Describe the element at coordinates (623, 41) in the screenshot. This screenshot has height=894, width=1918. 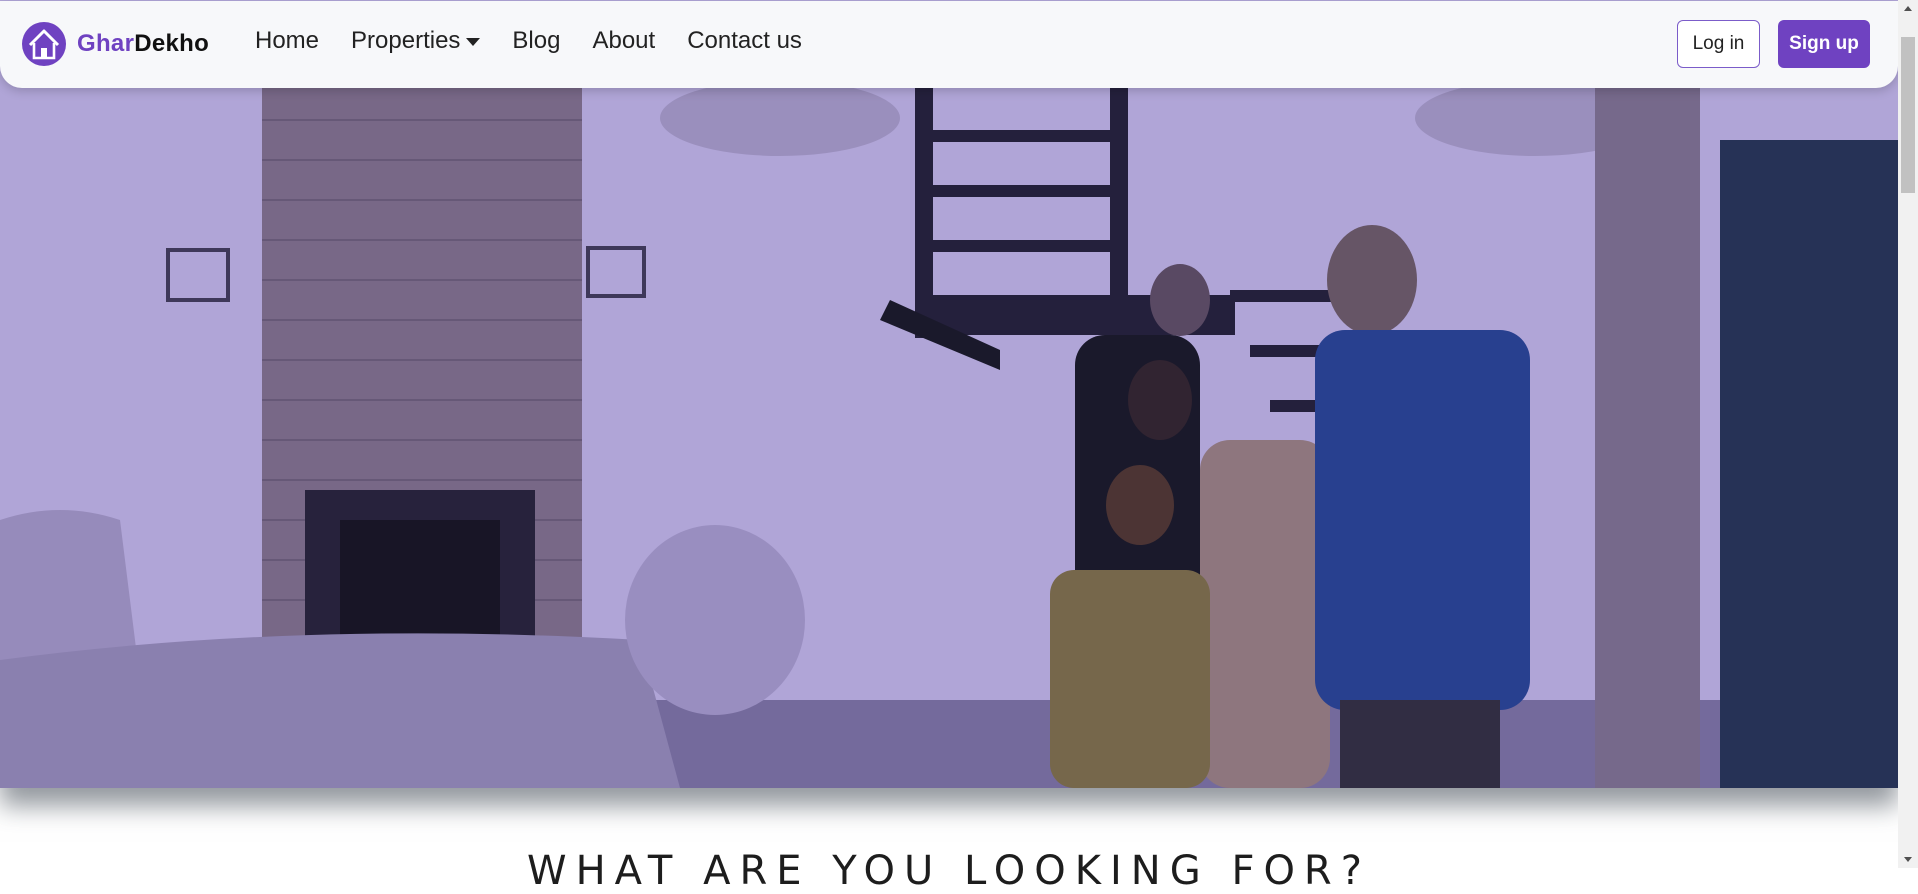
I see `nav-about: About` at that location.